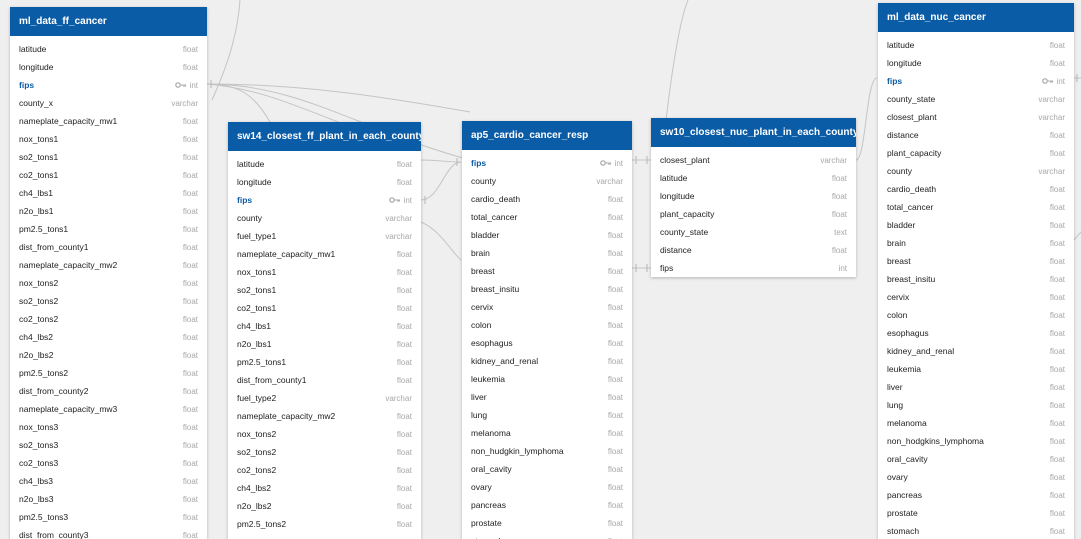 This screenshot has width=1081, height=539. I want to click on table-header: ap5_cardio_cancer_resp, so click(547, 135).